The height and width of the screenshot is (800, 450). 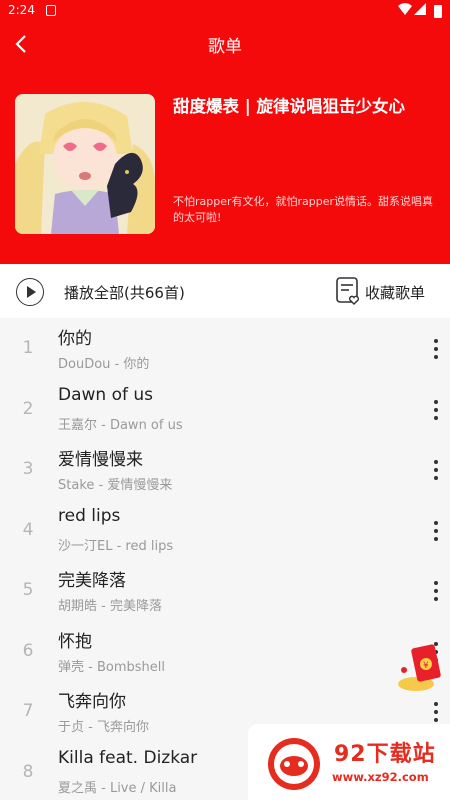 What do you see at coordinates (419, 667) in the screenshot?
I see `red-packet-icon: ¥` at bounding box center [419, 667].